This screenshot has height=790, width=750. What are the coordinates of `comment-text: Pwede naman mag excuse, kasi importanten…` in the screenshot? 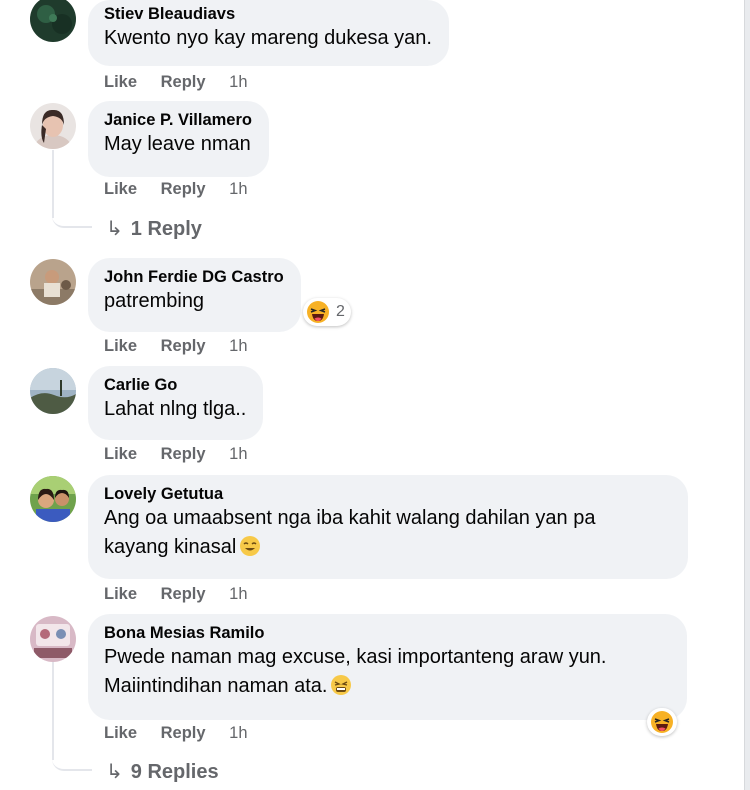 It's located at (387, 672).